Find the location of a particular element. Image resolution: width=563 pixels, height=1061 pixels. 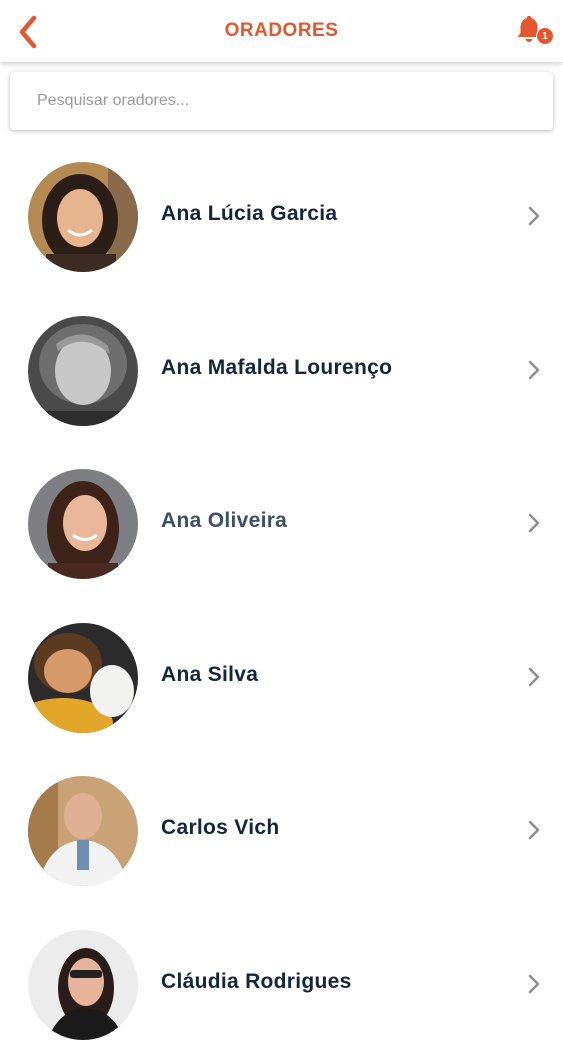

speaker-name: Ana Mafalda Lourenço is located at coordinates (276, 368).